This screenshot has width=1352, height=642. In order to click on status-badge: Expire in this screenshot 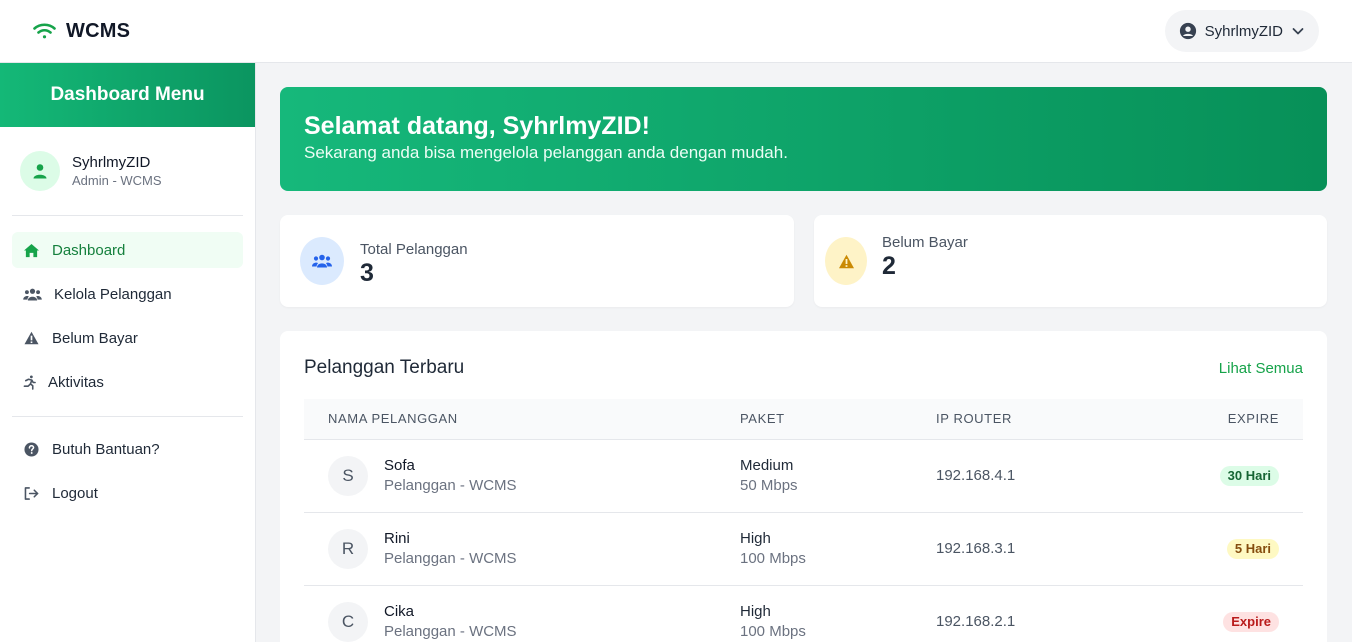, I will do `click(1251, 621)`.